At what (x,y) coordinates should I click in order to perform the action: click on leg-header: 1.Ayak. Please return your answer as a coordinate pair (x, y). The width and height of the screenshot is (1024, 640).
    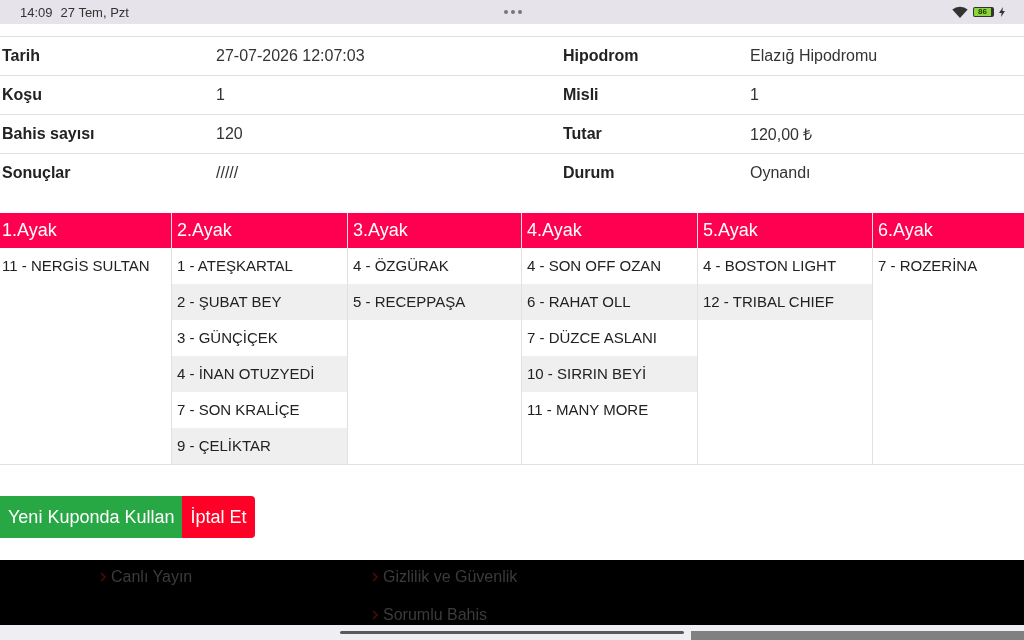
    Looking at the image, I should click on (85, 230).